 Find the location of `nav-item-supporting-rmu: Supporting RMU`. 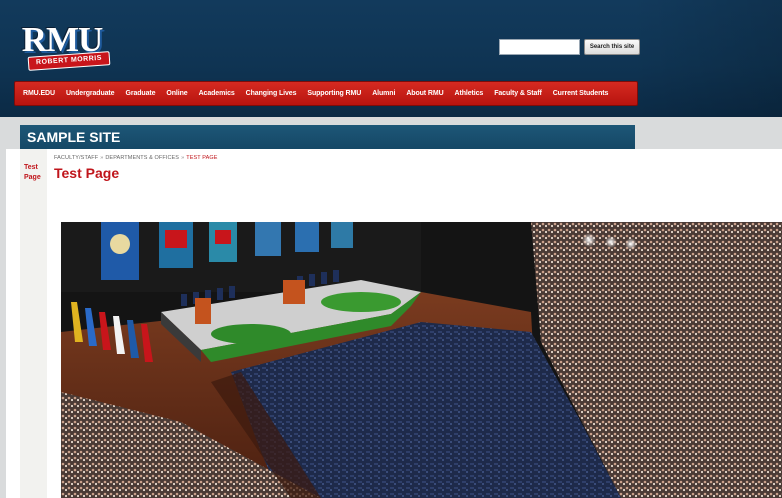

nav-item-supporting-rmu: Supporting RMU is located at coordinates (334, 93).